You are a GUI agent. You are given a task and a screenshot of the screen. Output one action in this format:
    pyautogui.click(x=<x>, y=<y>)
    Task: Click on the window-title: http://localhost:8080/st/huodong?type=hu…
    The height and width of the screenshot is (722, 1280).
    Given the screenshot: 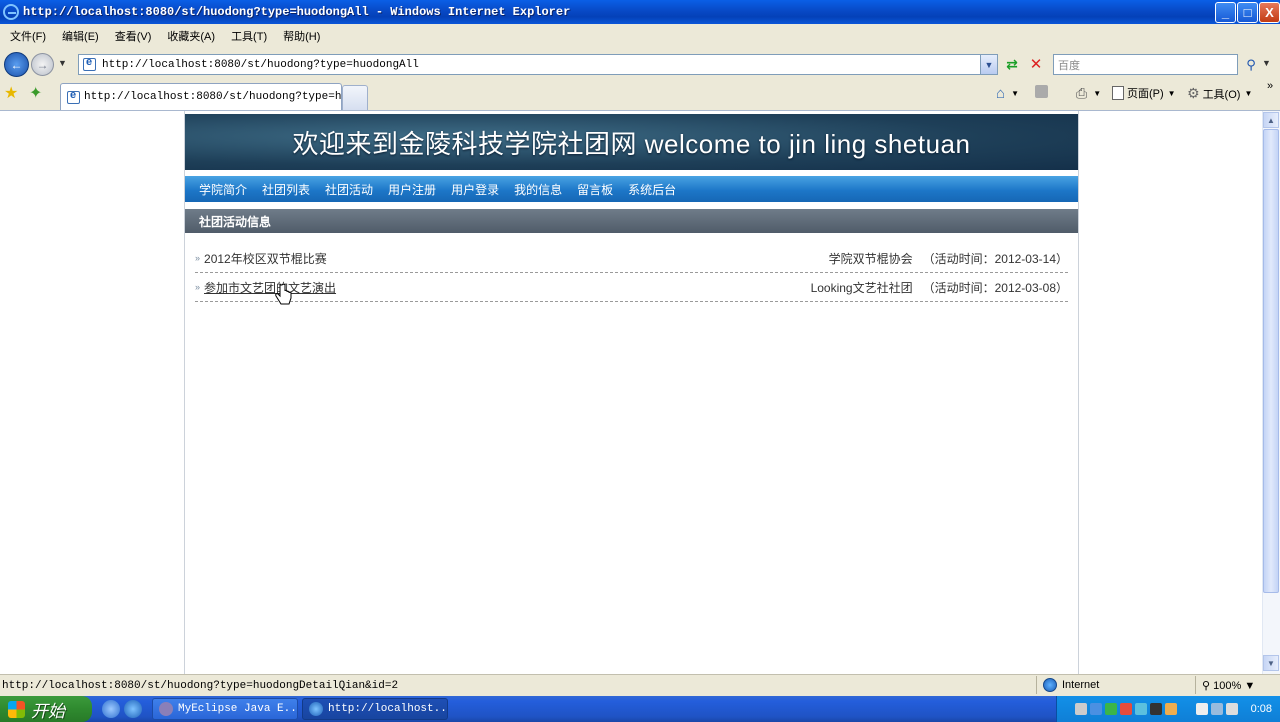 What is the action you would take?
    pyautogui.click(x=297, y=12)
    